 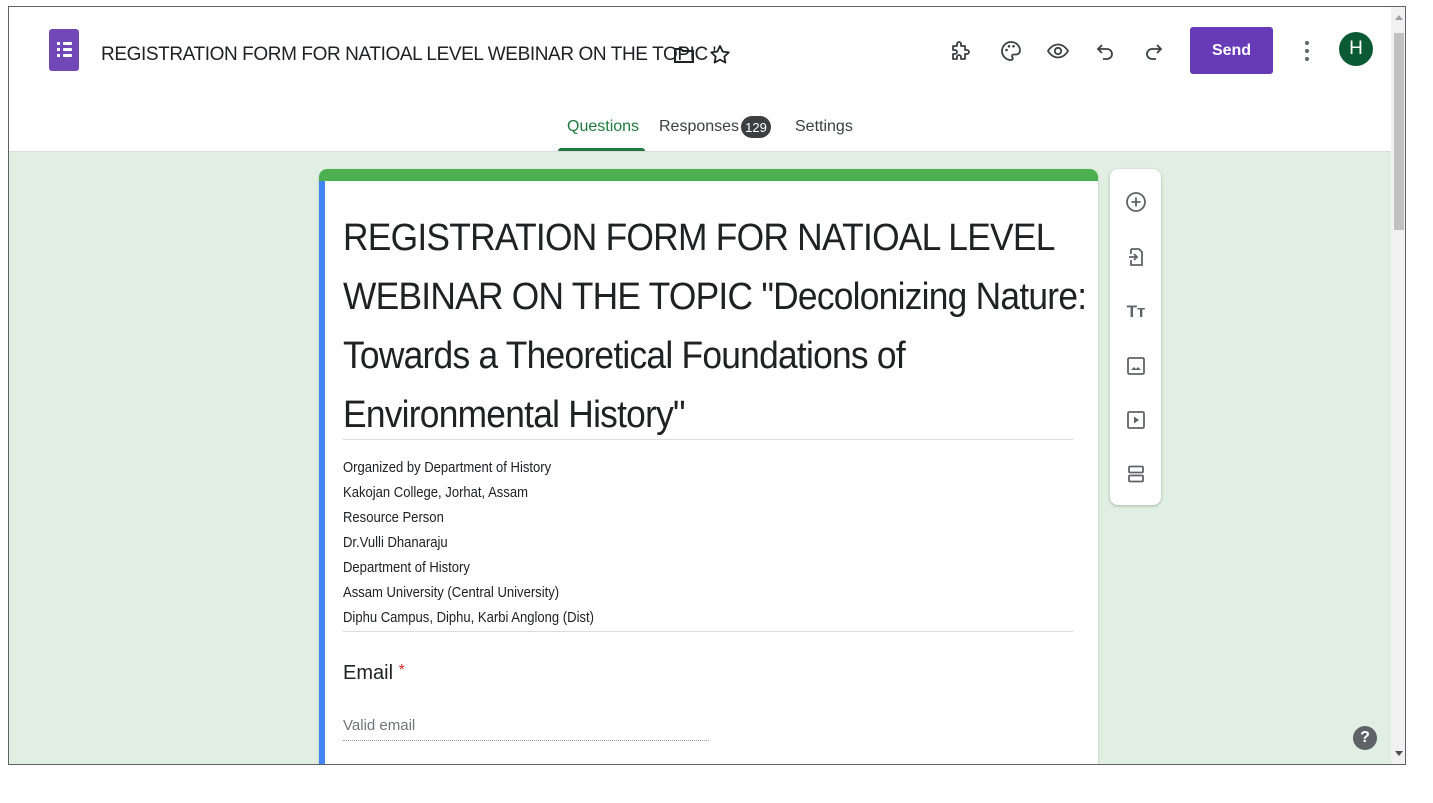 What do you see at coordinates (1136, 366) in the screenshot?
I see `add-image-icon` at bounding box center [1136, 366].